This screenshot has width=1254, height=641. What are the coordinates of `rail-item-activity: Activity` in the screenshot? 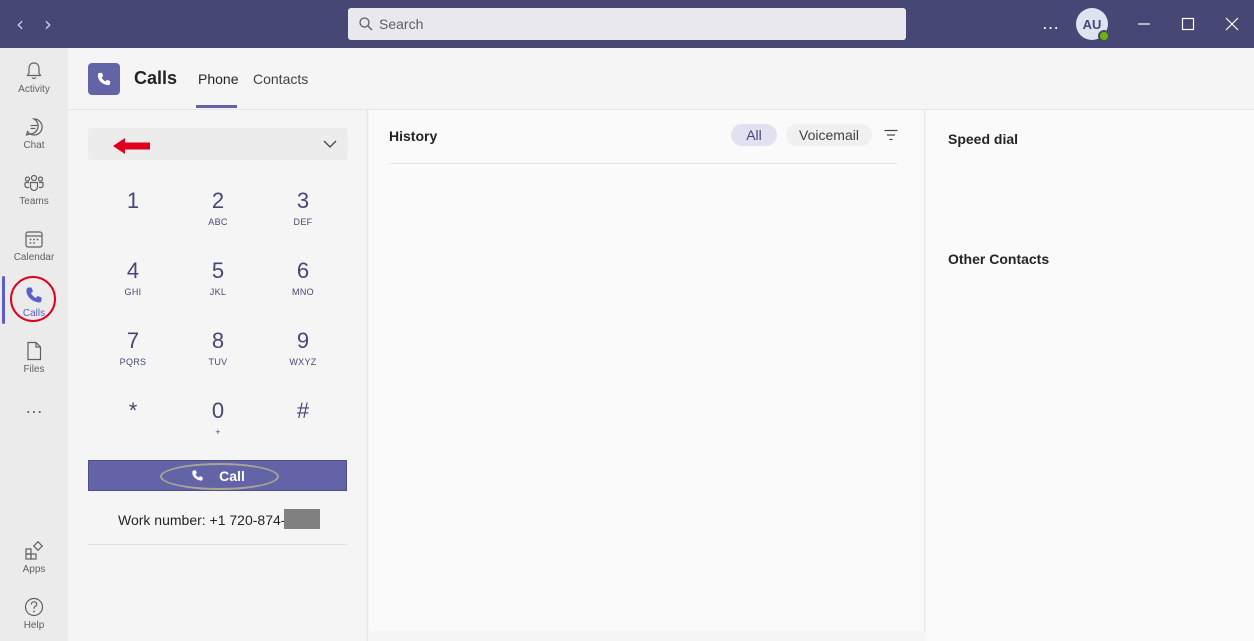 It's located at (34, 80).